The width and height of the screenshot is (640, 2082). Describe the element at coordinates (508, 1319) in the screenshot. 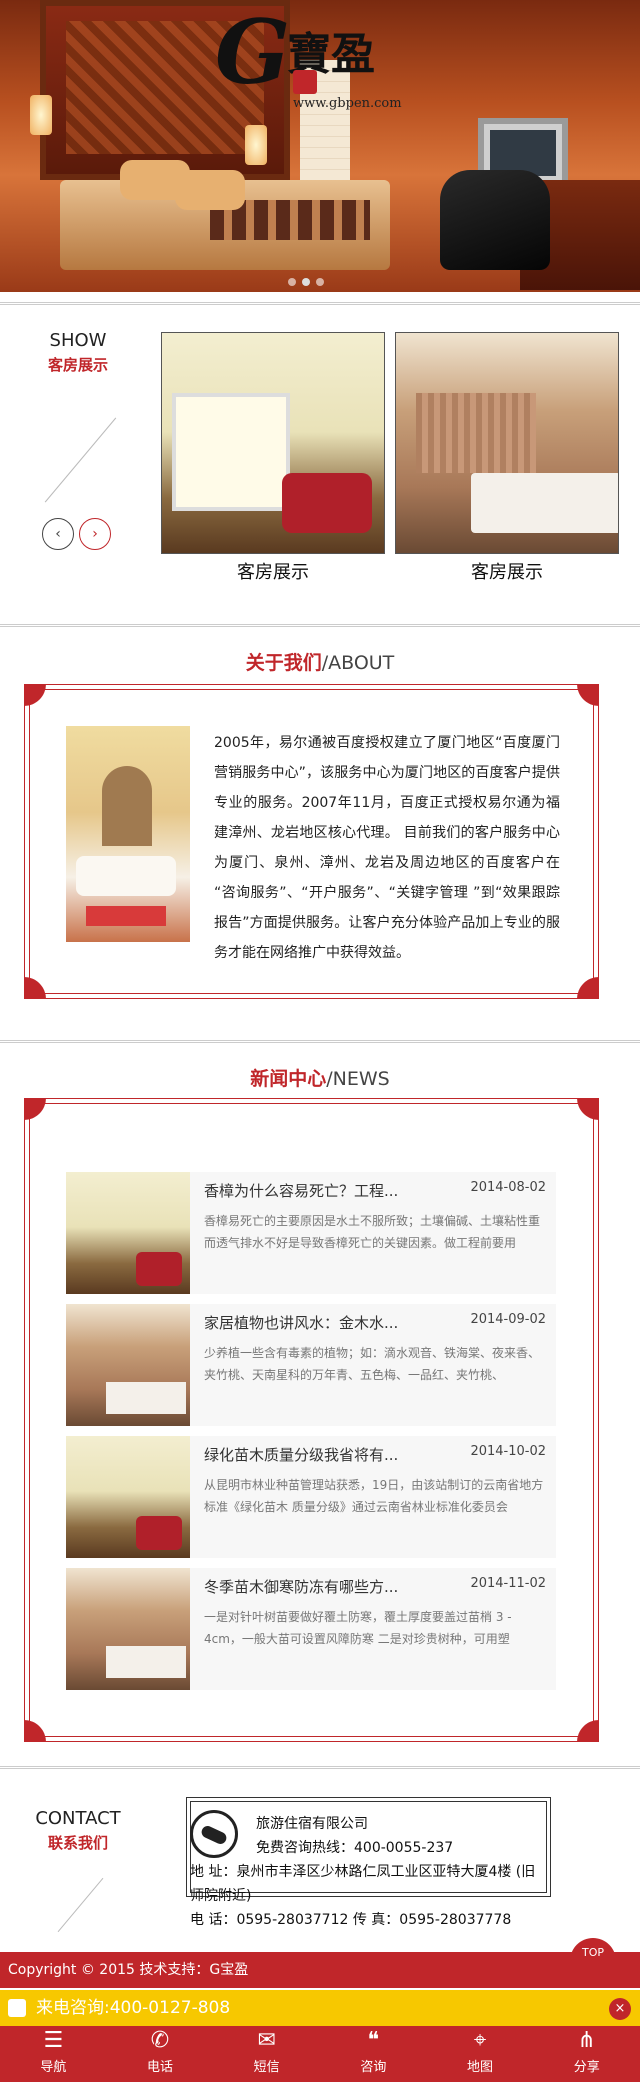

I see `news-date: 2014-09-02` at that location.